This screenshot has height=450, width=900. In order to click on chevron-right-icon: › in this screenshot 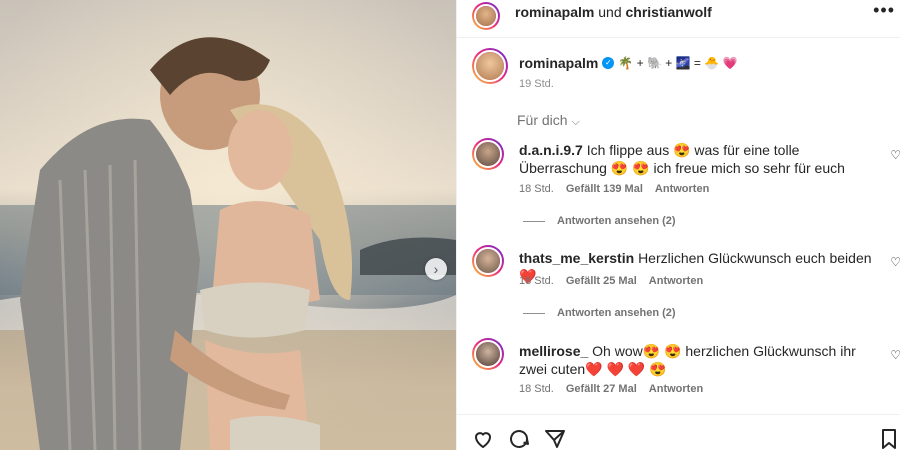, I will do `click(436, 269)`.